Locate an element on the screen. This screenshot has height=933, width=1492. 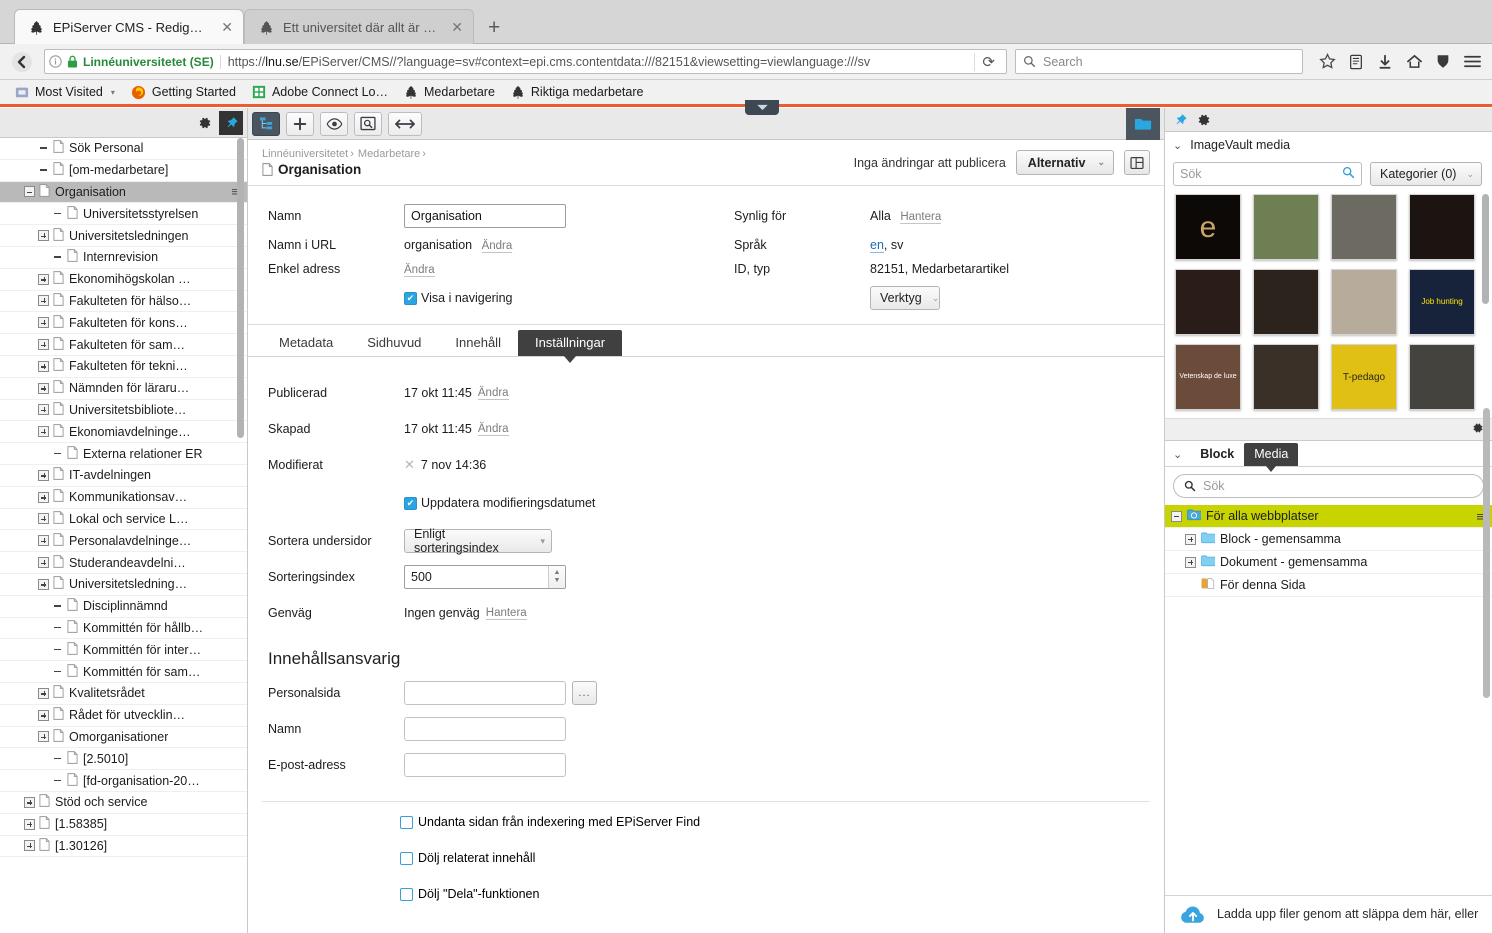
kategorier-dropdown: Kategorier (0) ⌄ is located at coordinates (1426, 174).